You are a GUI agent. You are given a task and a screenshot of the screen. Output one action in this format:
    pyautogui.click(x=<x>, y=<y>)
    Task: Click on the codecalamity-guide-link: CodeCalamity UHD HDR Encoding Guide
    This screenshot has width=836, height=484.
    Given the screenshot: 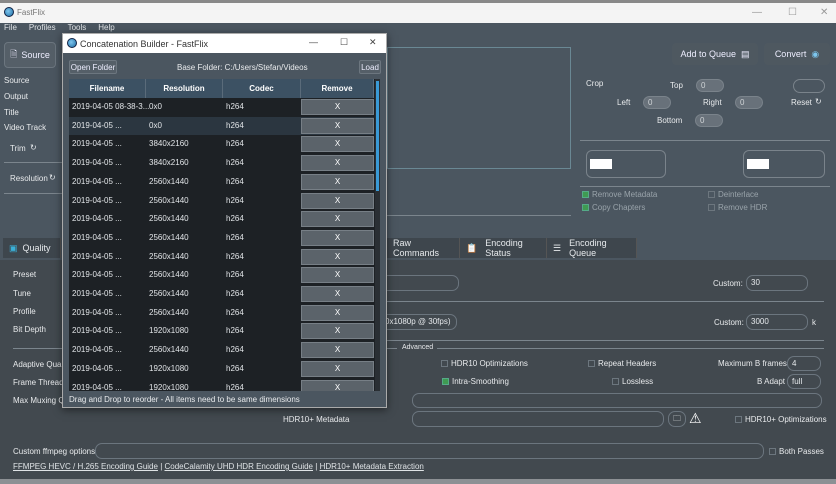 What is the action you would take?
    pyautogui.click(x=239, y=466)
    